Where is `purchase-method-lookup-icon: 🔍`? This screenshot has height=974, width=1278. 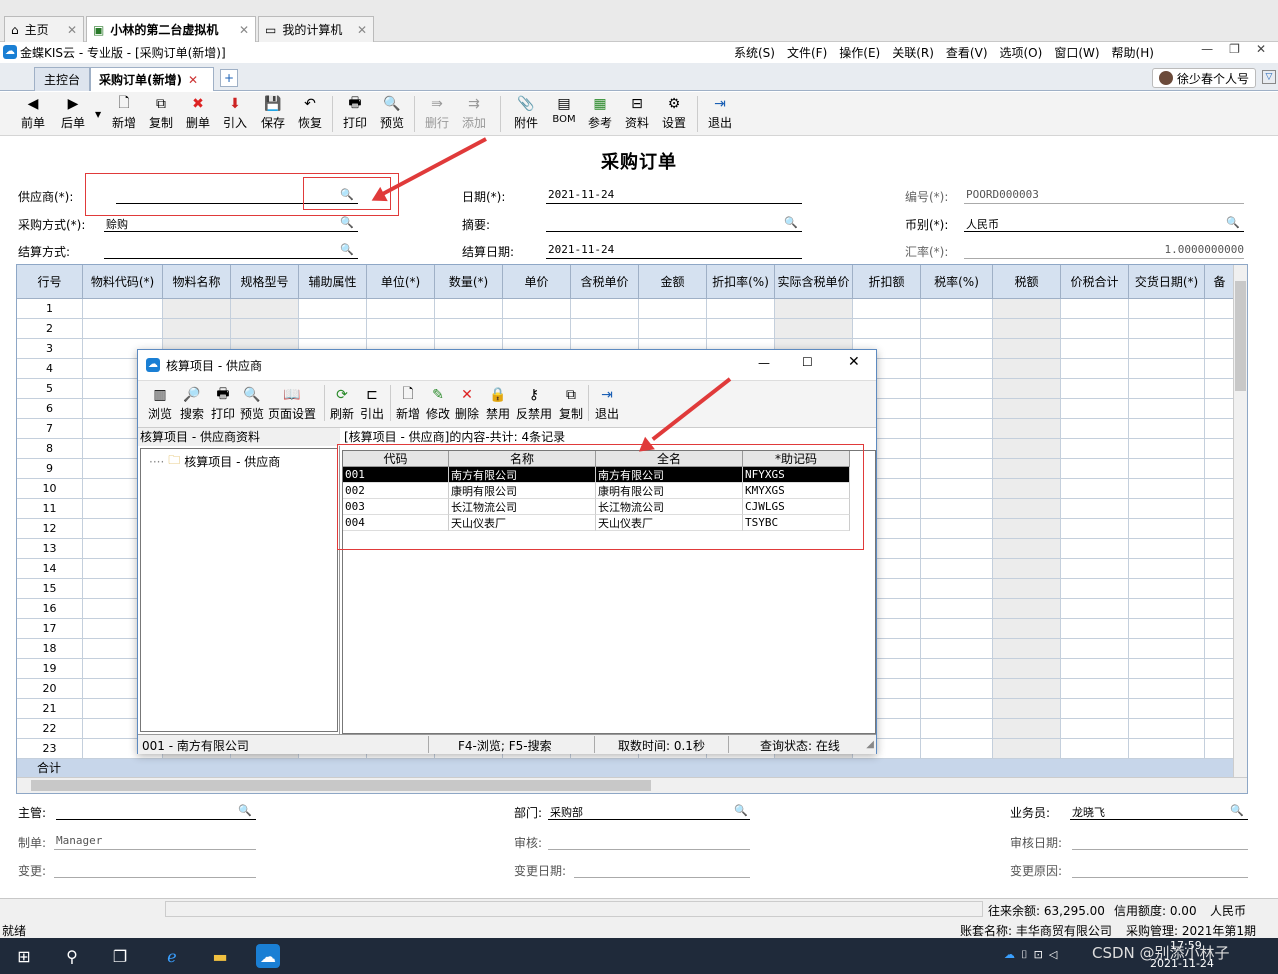
purchase-method-lookup-icon: 🔍 is located at coordinates (347, 223).